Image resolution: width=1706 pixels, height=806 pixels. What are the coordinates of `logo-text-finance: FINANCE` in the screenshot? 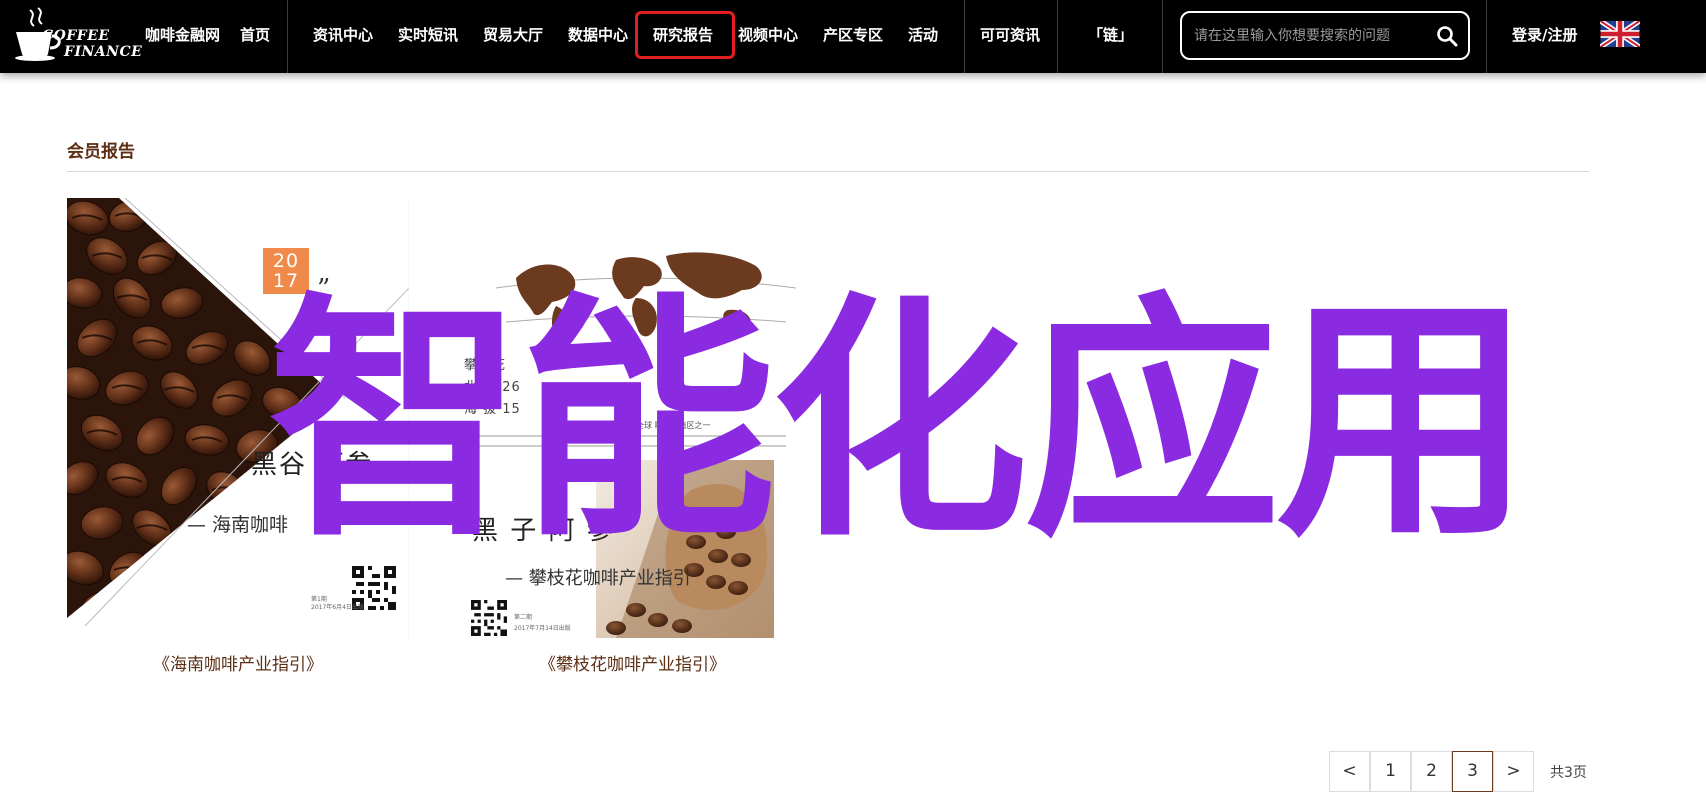 It's located at (103, 52).